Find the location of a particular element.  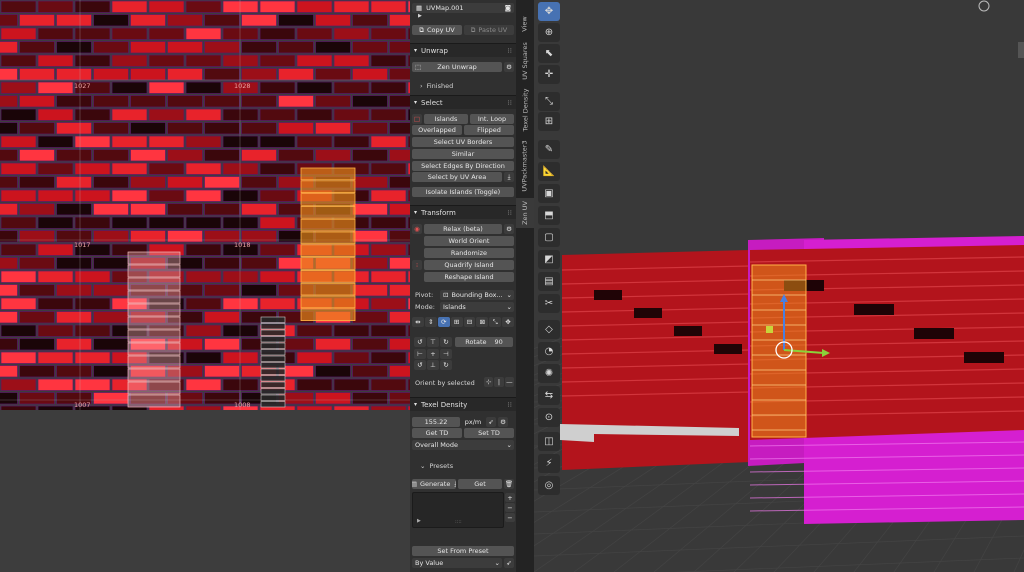

download-icon: ⤓ is located at coordinates (509, 177).